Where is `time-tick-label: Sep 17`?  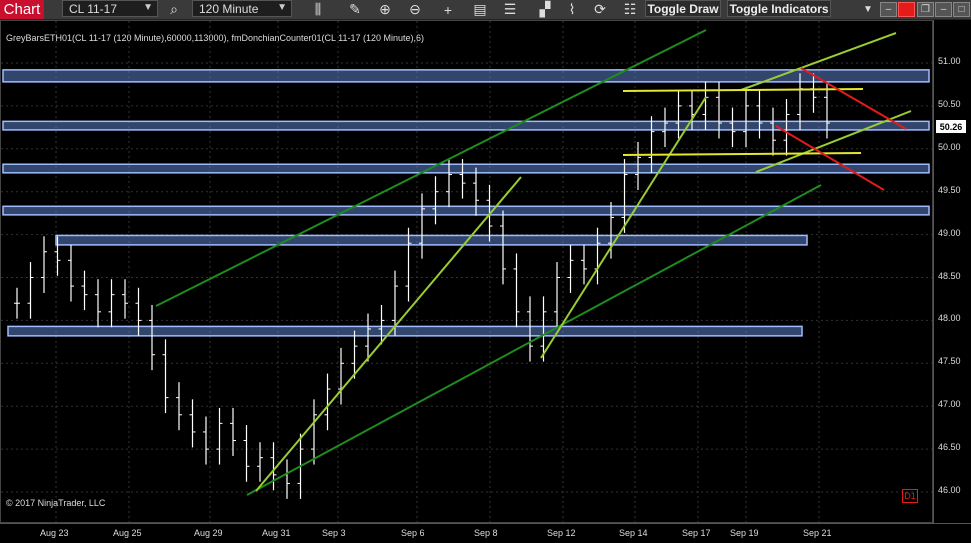 time-tick-label: Sep 17 is located at coordinates (696, 533).